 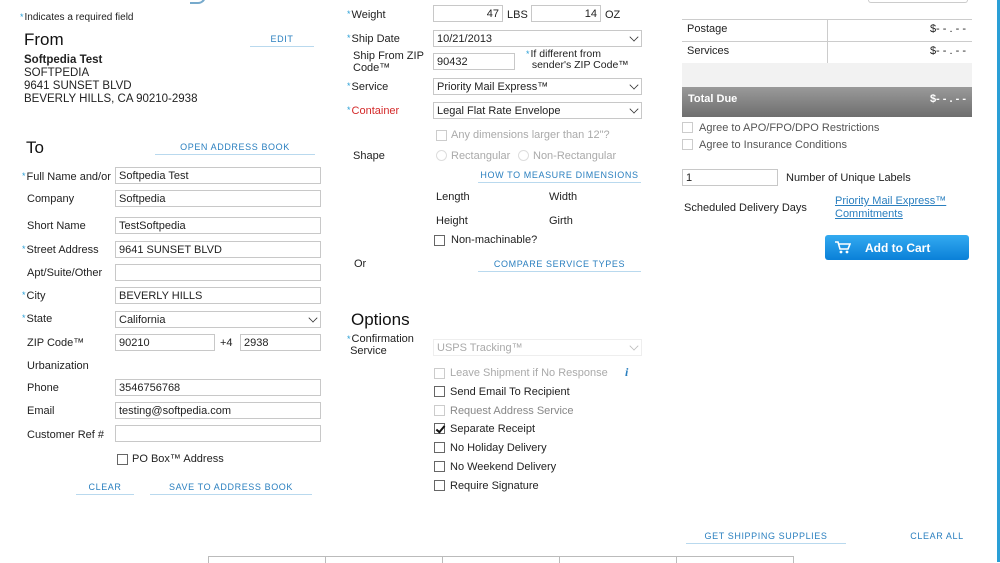 What do you see at coordinates (369, 156) in the screenshot?
I see `shape-label: Shape` at bounding box center [369, 156].